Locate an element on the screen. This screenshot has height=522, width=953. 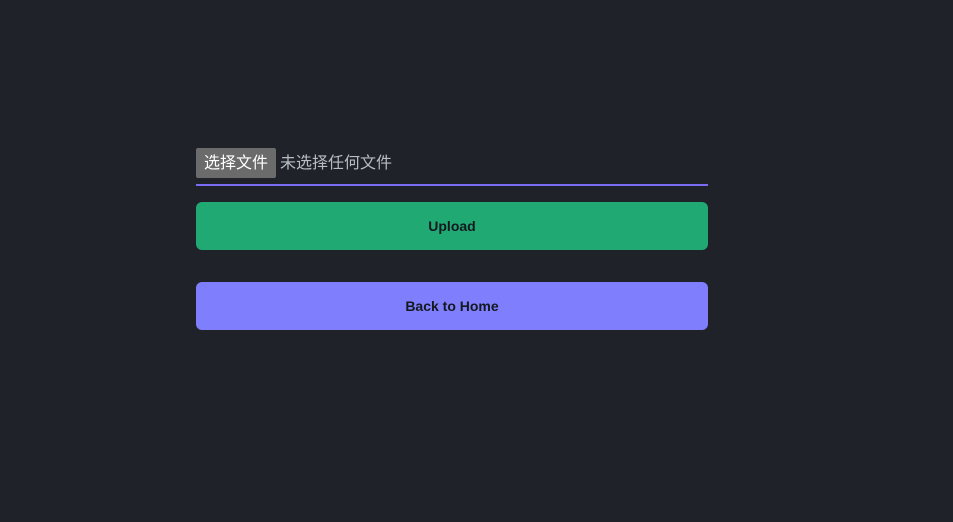
file-input: 选择文件 未选择任何文件 is located at coordinates (452, 167).